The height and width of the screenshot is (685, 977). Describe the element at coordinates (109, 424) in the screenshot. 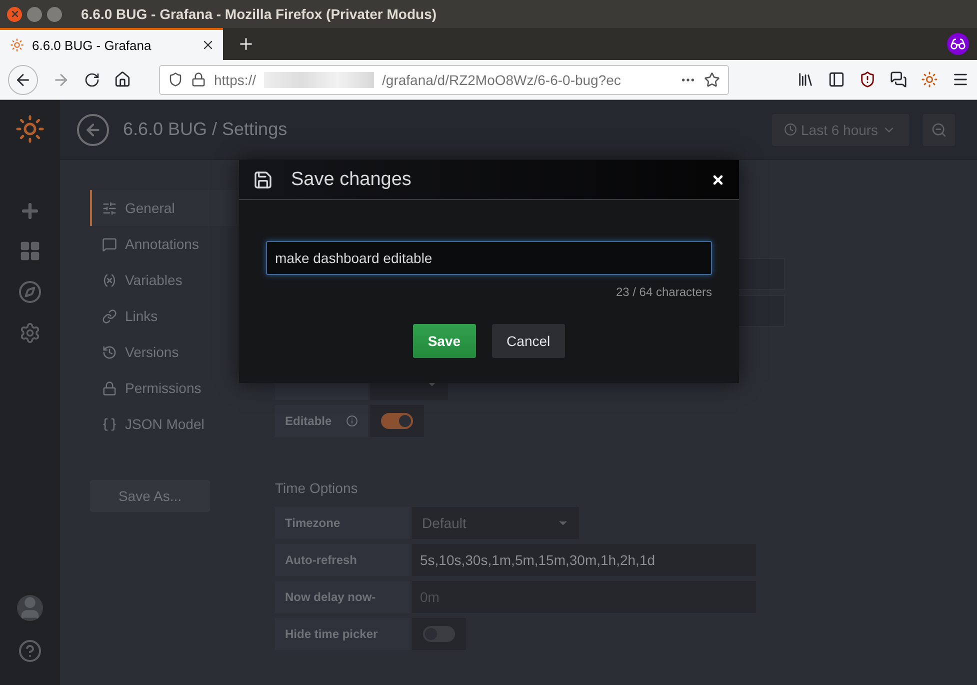

I see `braces-icon` at that location.